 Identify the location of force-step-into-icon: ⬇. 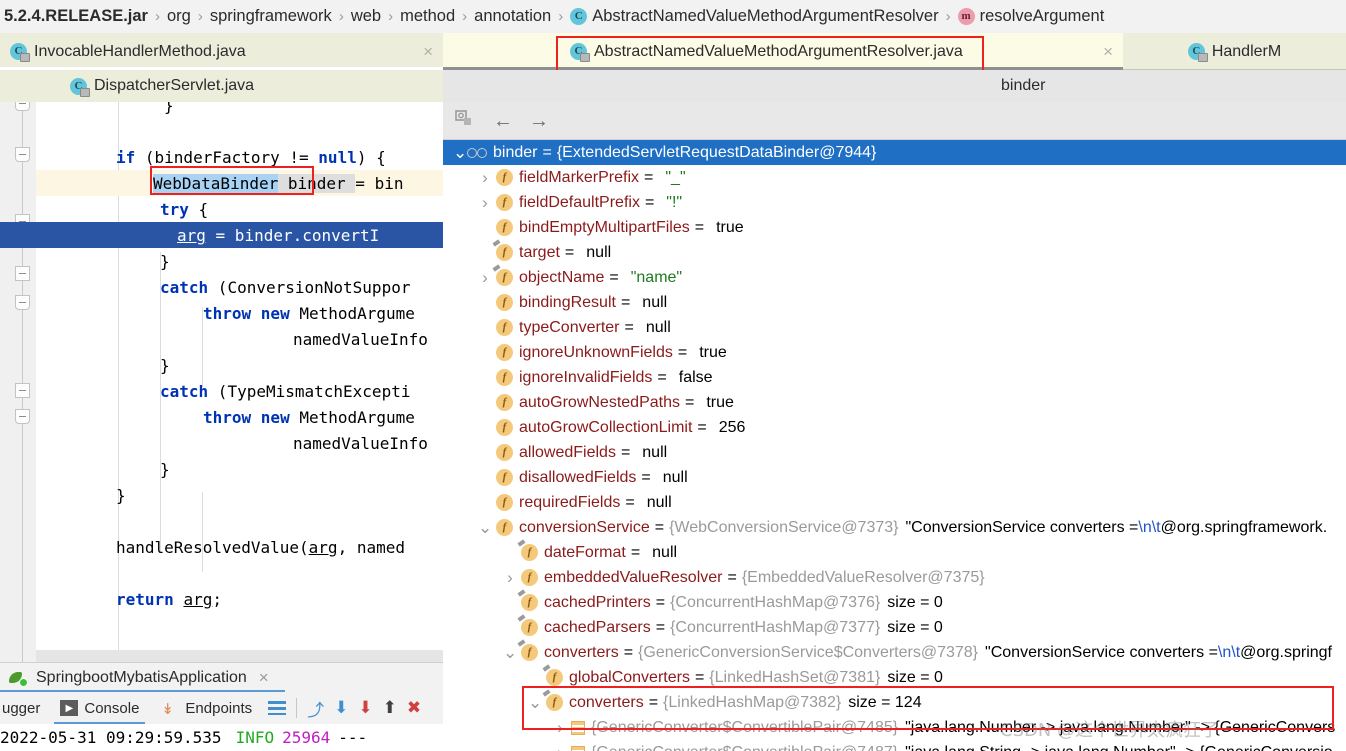
(365, 708).